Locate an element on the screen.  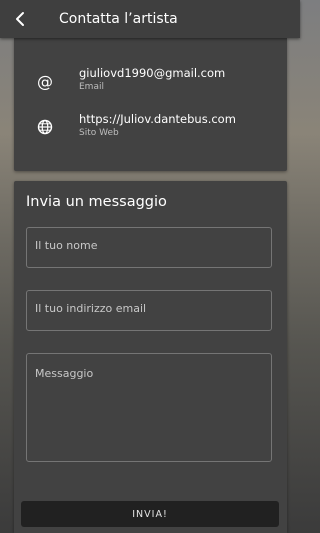
message-placeholder: Messaggio is located at coordinates (64, 373).